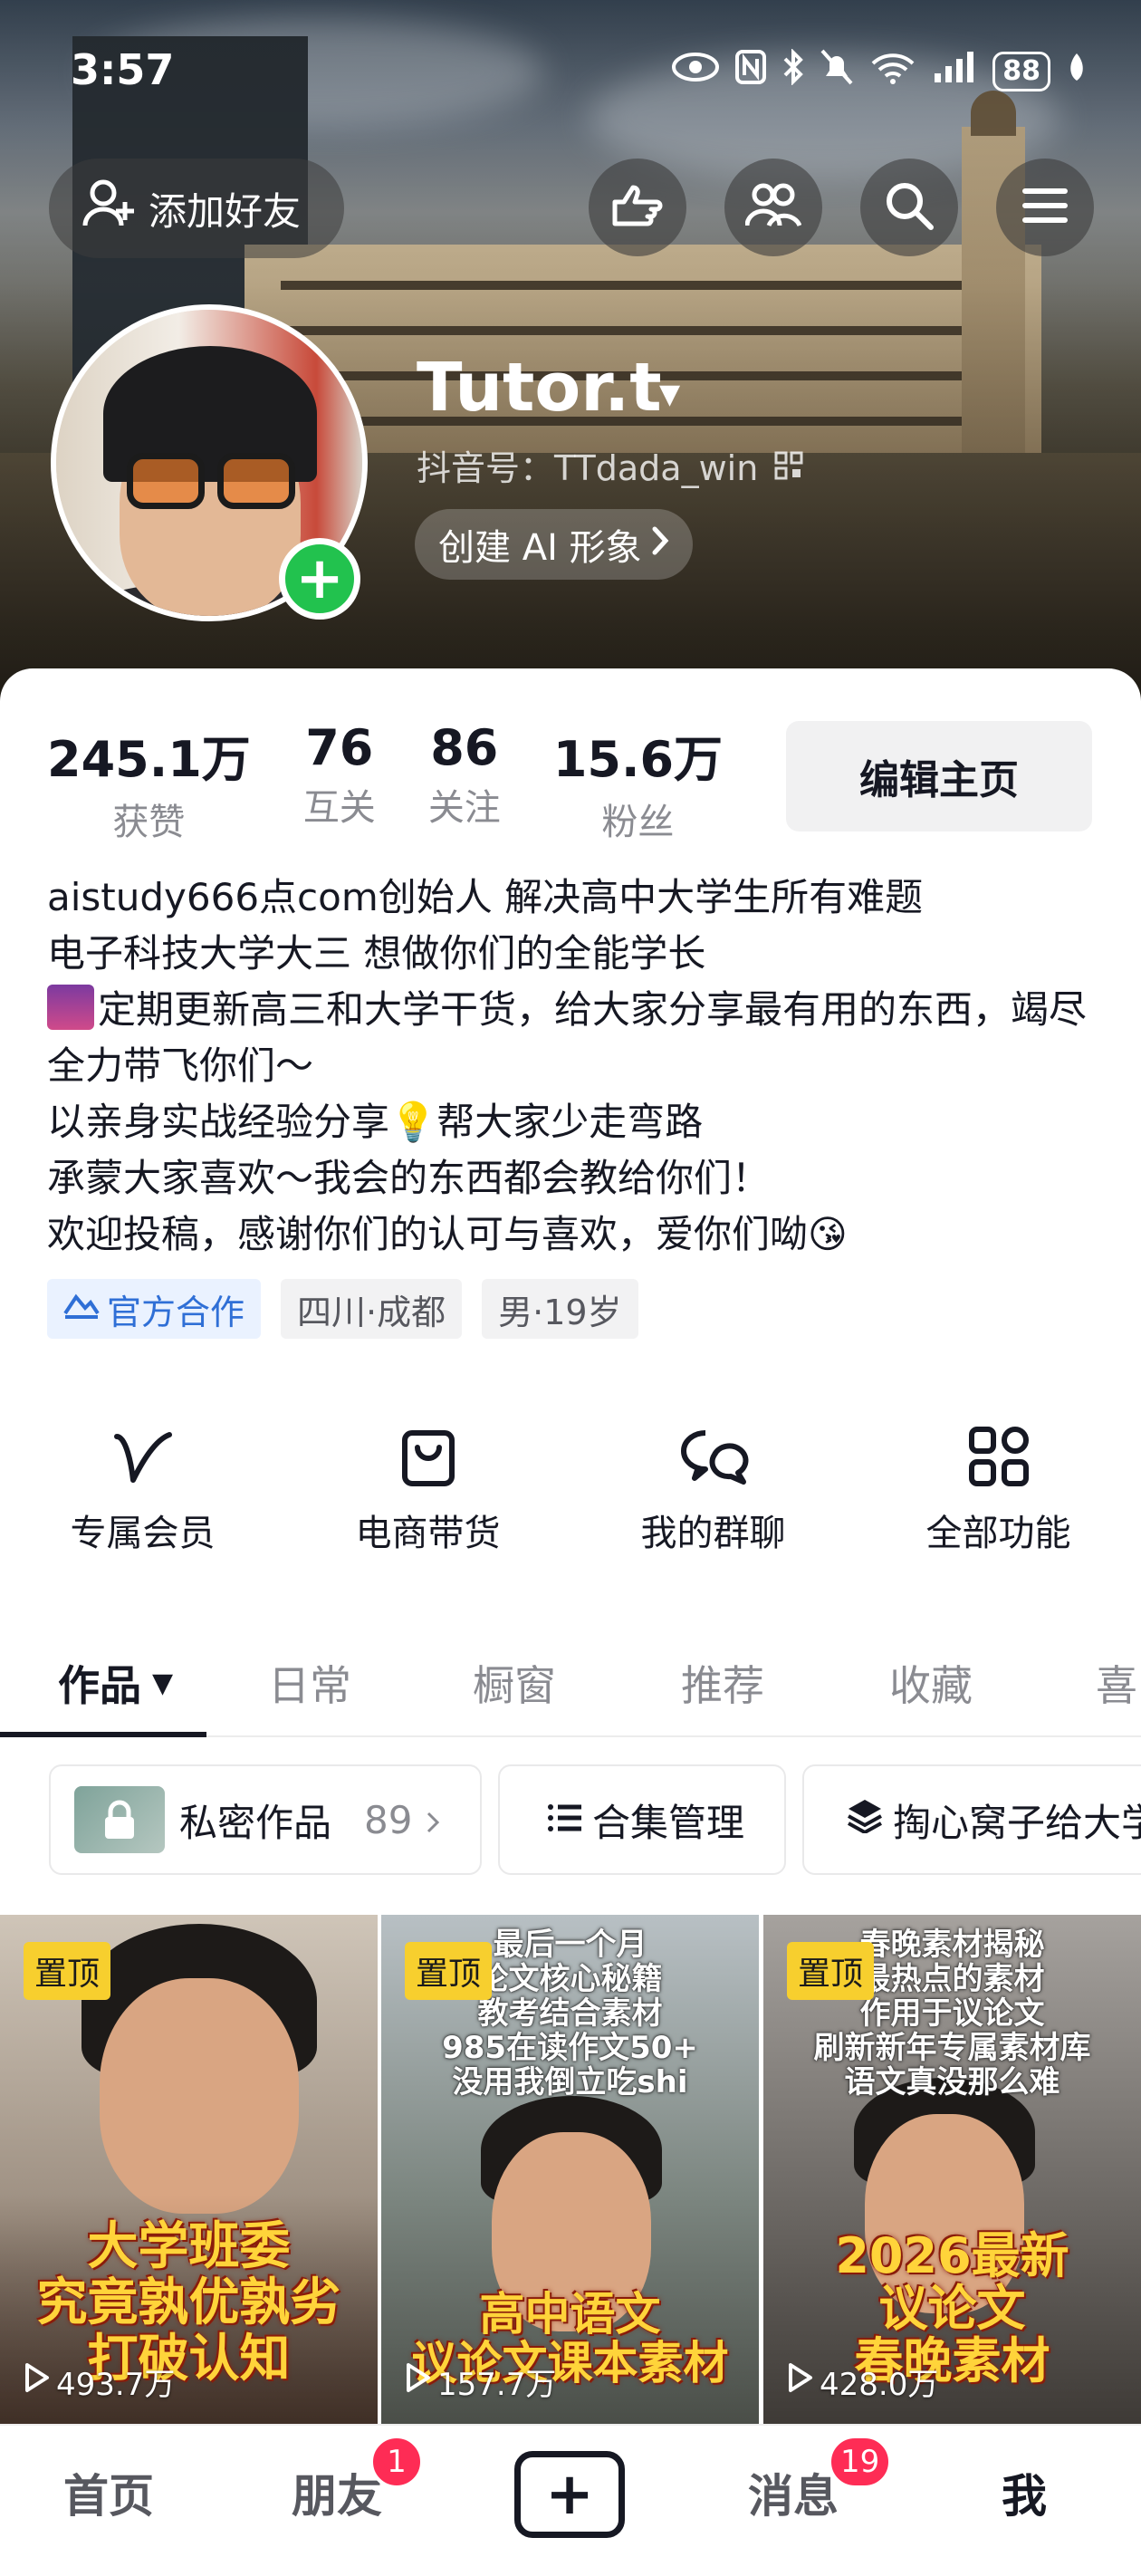  Describe the element at coordinates (115, 1683) in the screenshot. I see `tab-works: 作品 ▼` at that location.